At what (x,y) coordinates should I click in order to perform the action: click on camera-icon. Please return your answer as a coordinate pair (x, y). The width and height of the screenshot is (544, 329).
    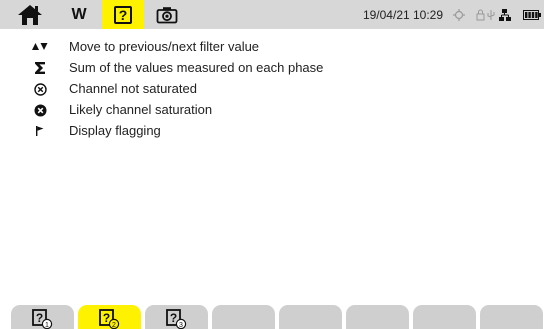
    Looking at the image, I should click on (167, 14).